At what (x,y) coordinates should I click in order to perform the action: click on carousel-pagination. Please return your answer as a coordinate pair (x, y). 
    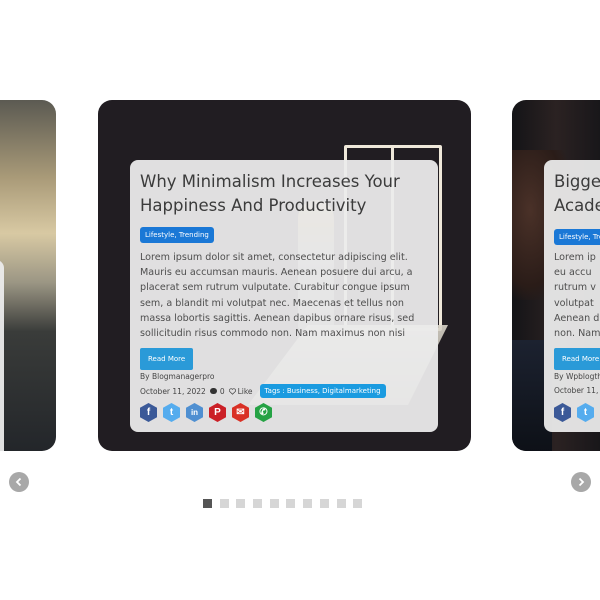
    Looking at the image, I should click on (286, 503).